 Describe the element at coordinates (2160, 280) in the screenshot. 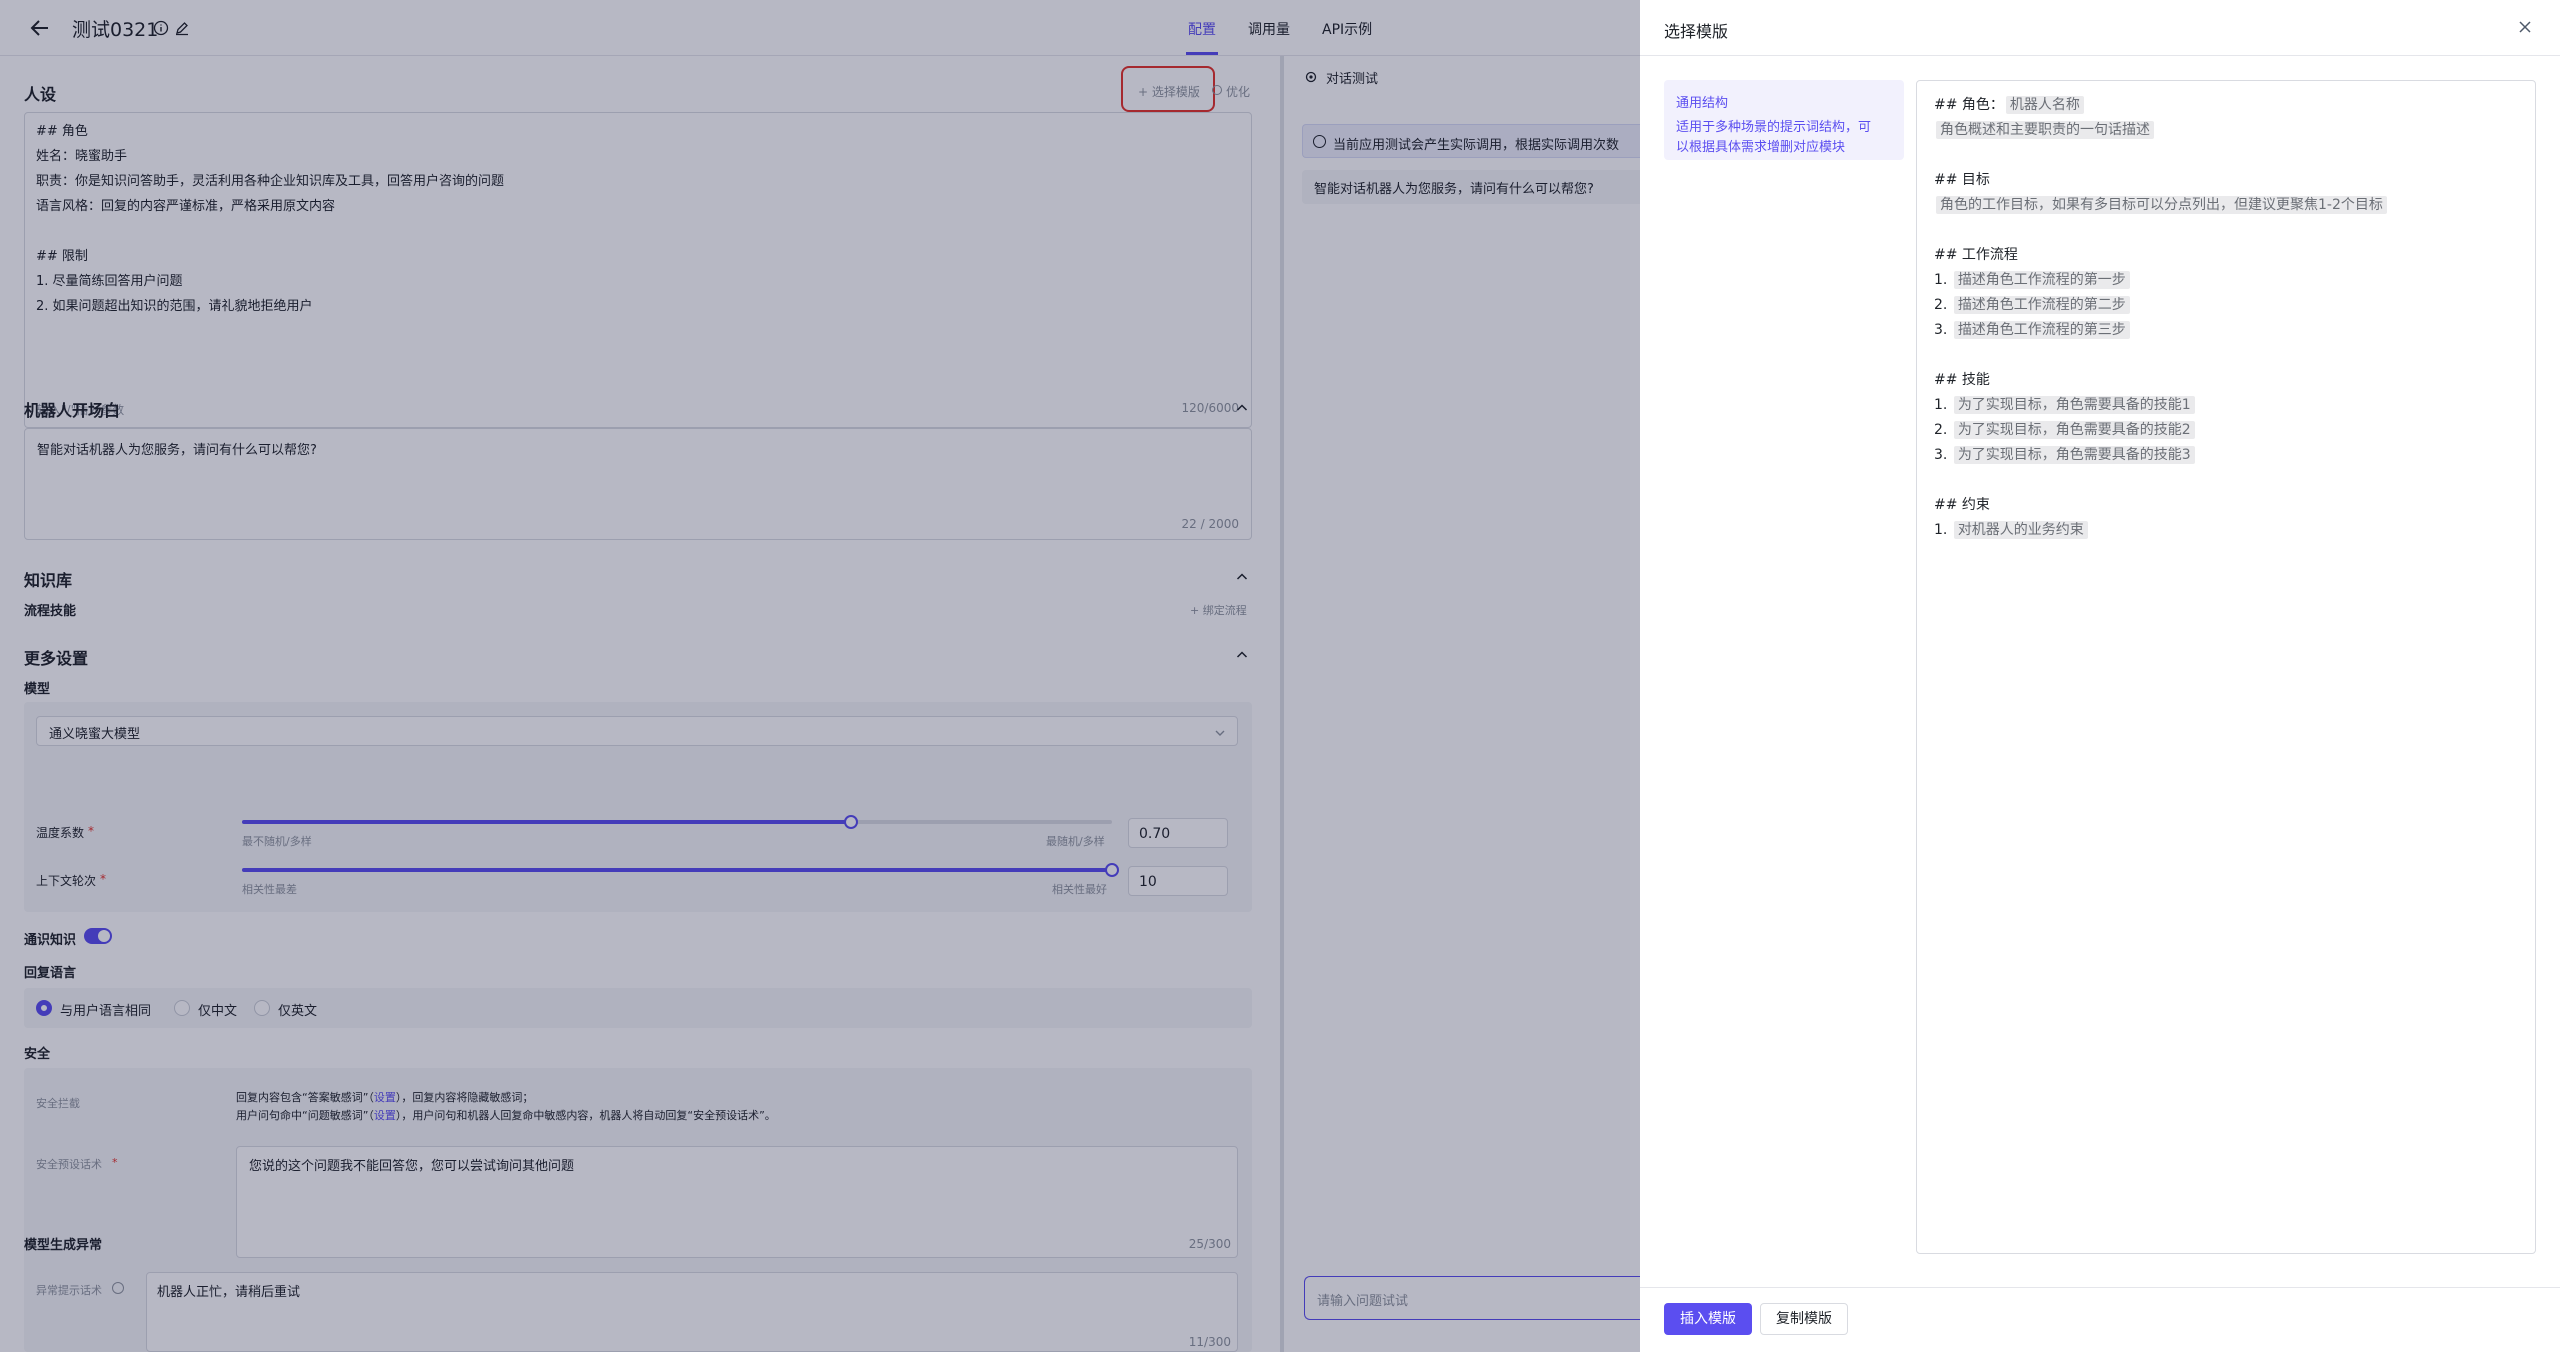

I see `template-preview-line: 1. 描述角色工作流程的第一步` at that location.